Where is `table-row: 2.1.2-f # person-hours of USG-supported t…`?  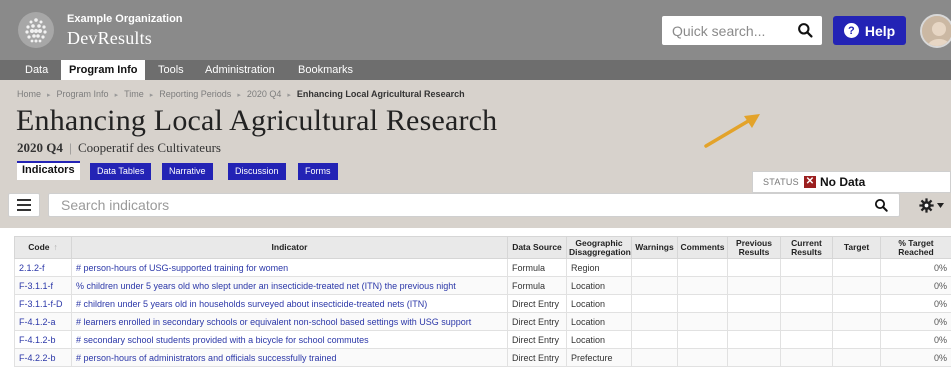 table-row: 2.1.2-f # person-hours of USG-supported t… is located at coordinates (482, 267).